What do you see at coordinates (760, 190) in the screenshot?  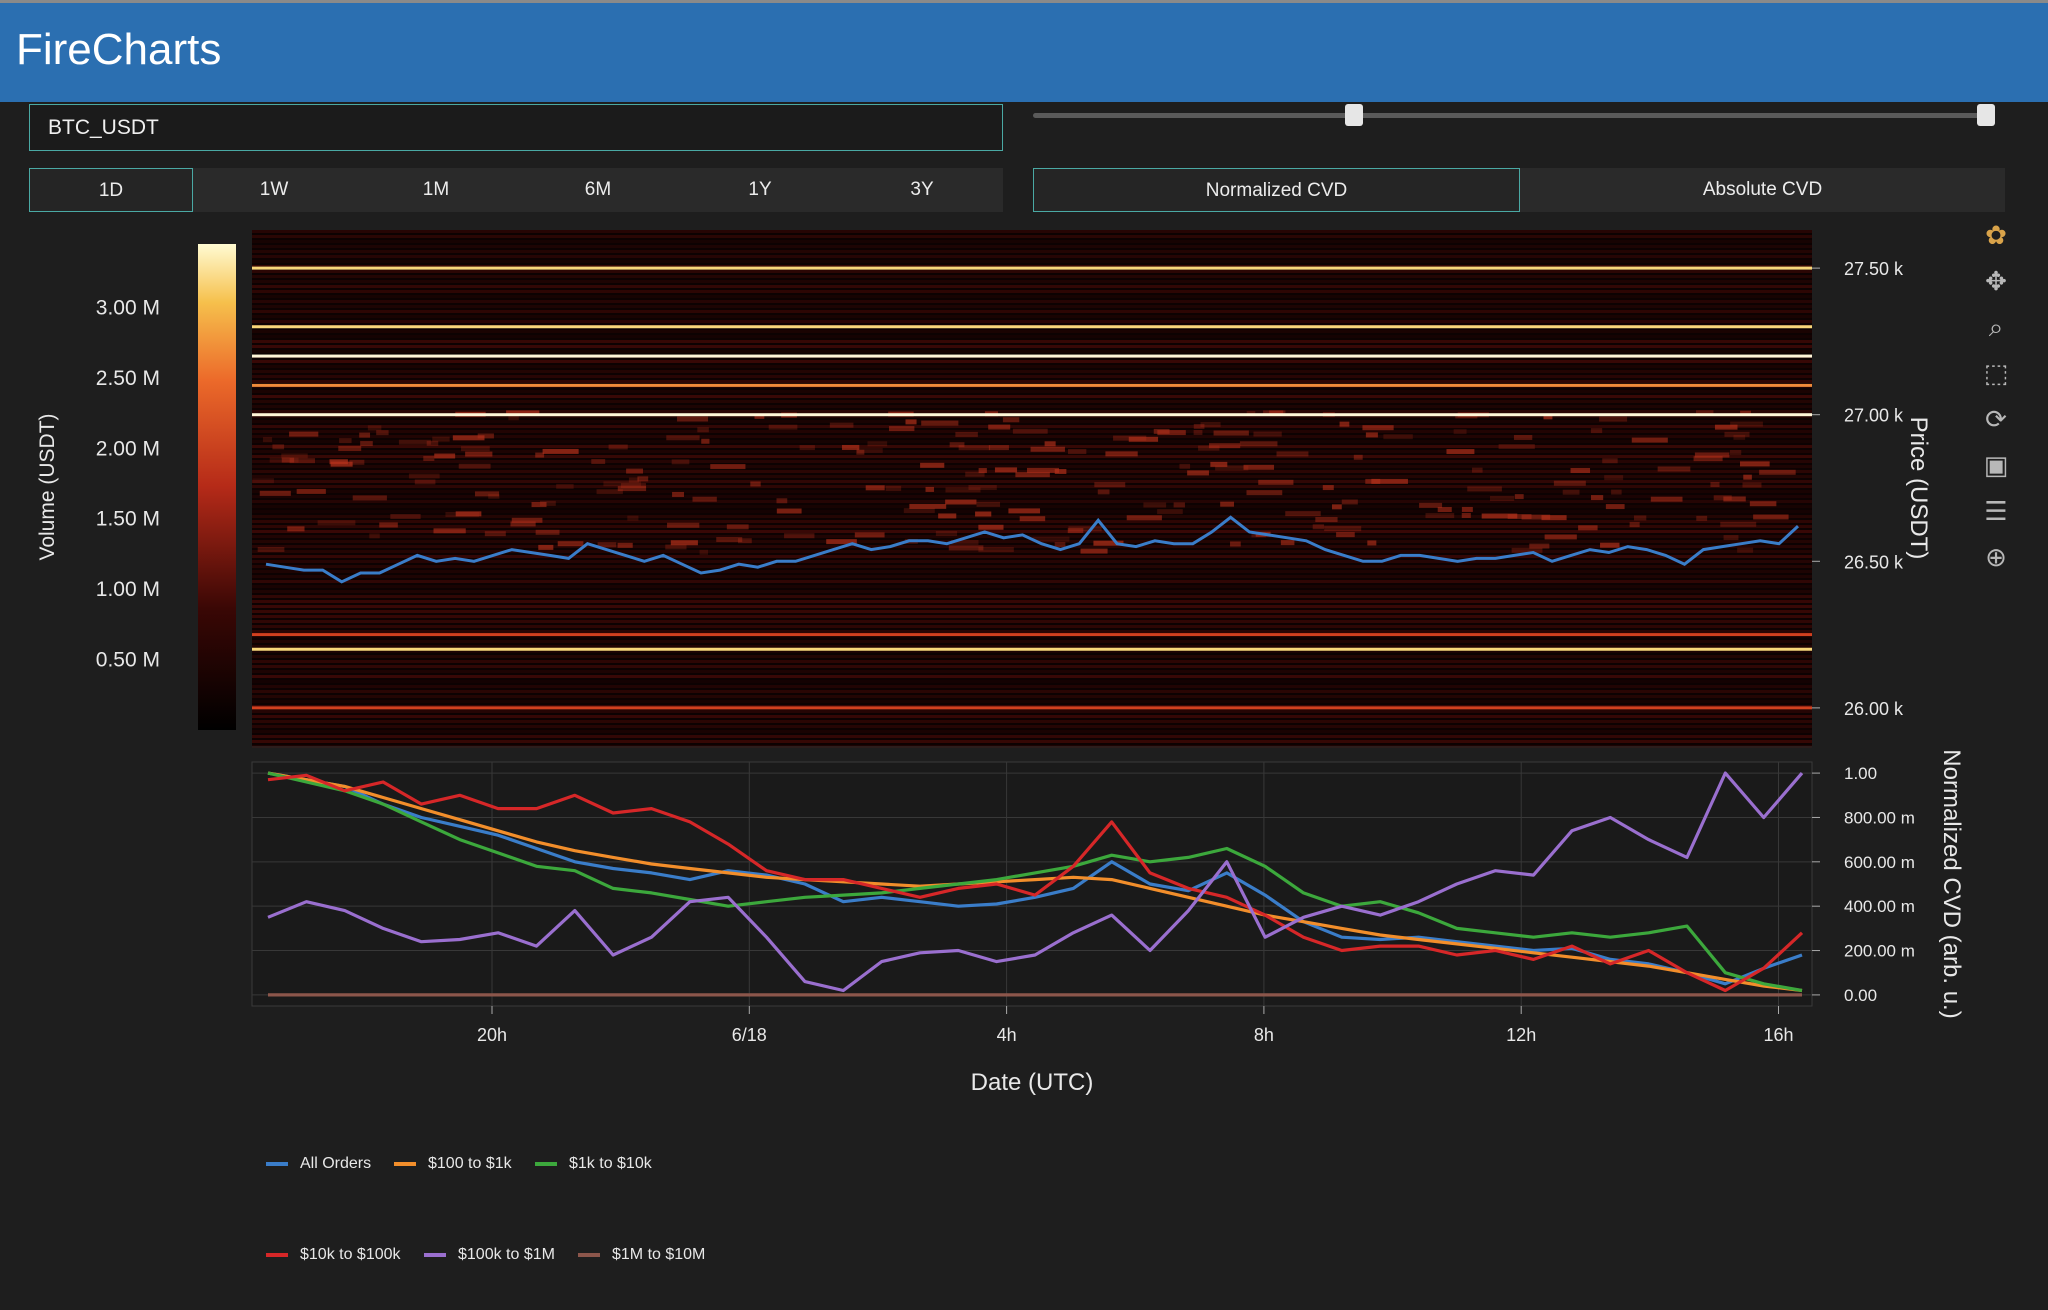 I see `range-button-1y: 1Y` at bounding box center [760, 190].